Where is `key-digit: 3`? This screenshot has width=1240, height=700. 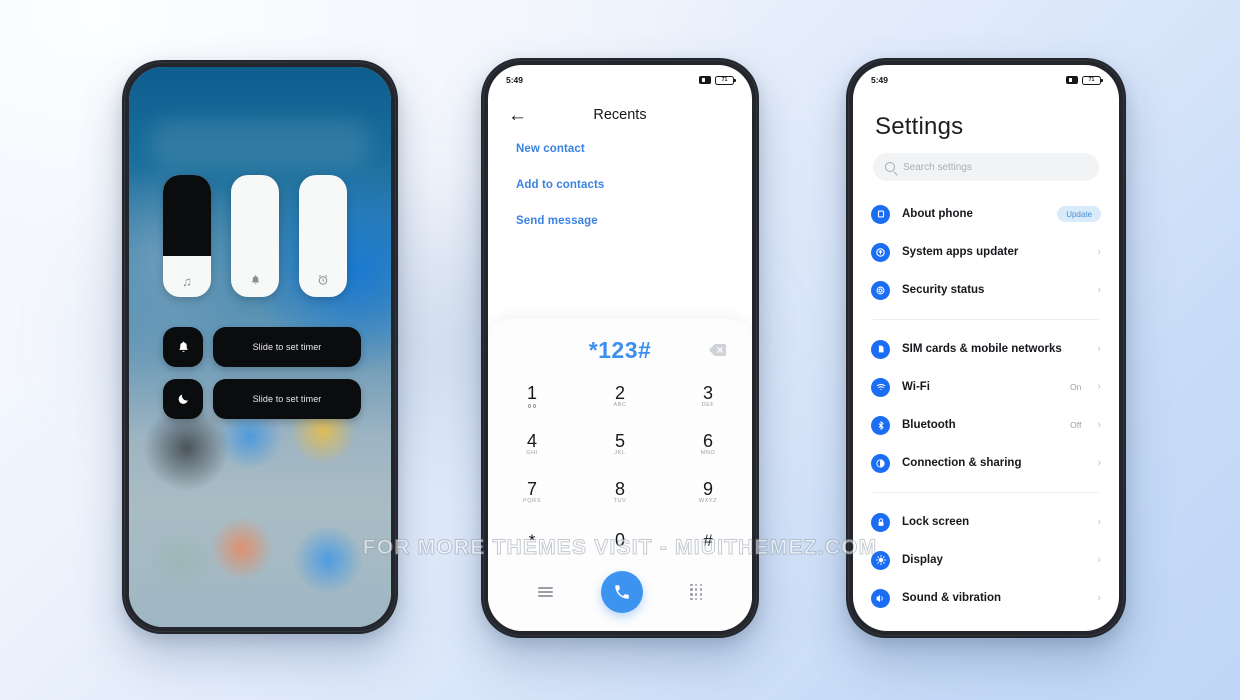 key-digit: 3 is located at coordinates (707, 392).